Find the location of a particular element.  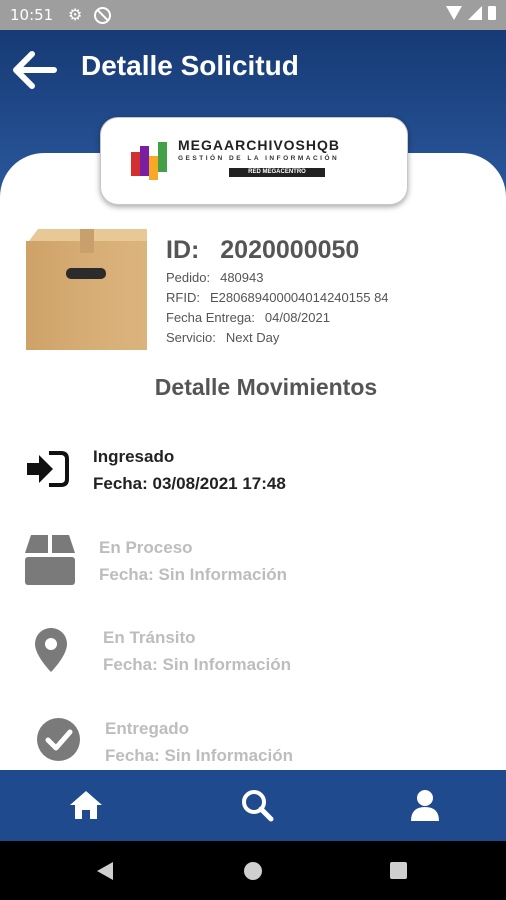

field-label: Fecha Entrega: is located at coordinates (210, 317).